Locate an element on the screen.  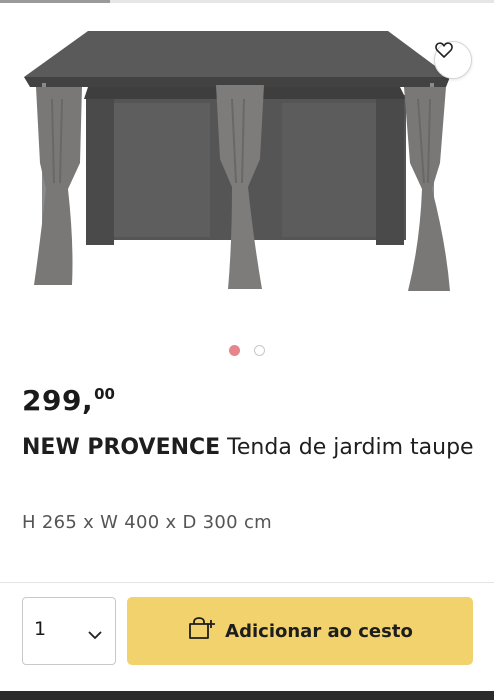
product-price: 299,00 is located at coordinates (68, 400).